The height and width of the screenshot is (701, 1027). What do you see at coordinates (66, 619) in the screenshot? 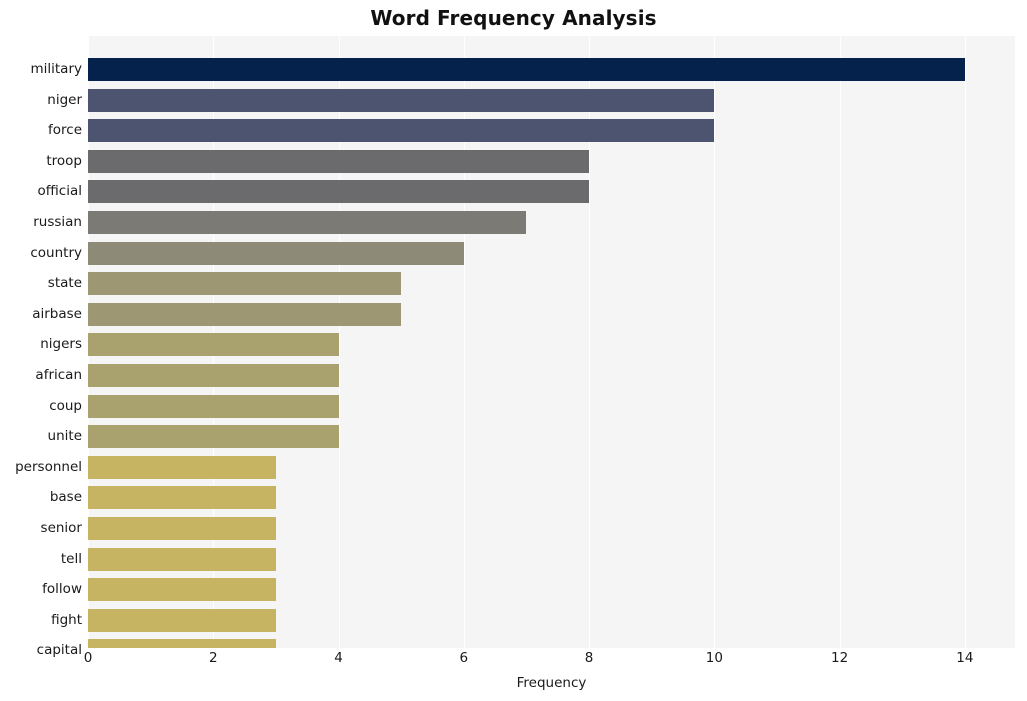
I see `y-axis-label-fight: fight` at bounding box center [66, 619].